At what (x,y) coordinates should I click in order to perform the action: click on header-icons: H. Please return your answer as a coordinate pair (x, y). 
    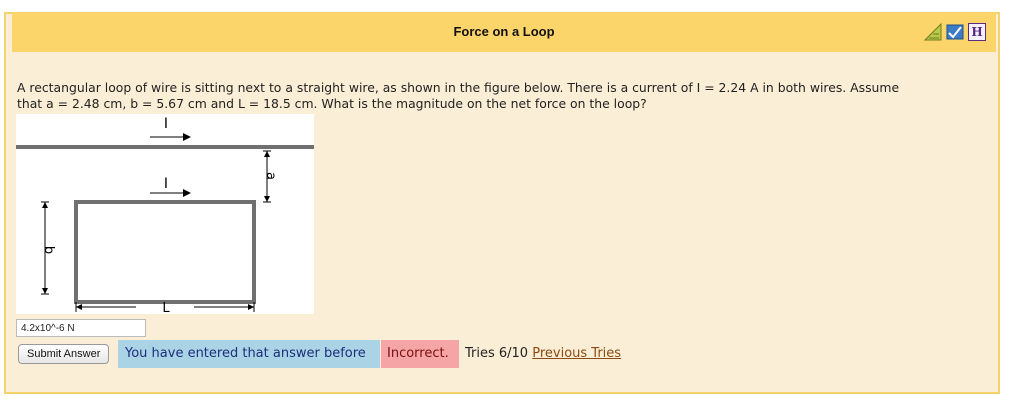
    Looking at the image, I should click on (955, 32).